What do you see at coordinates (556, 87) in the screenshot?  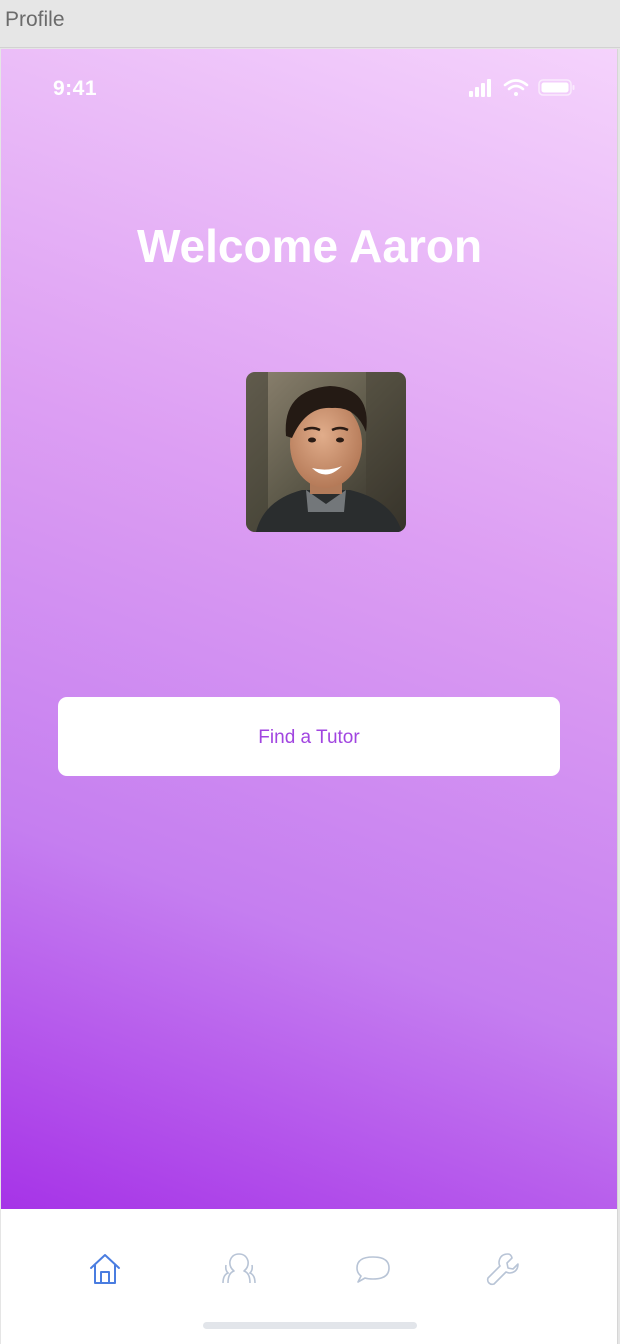 I see `battery-icon` at bounding box center [556, 87].